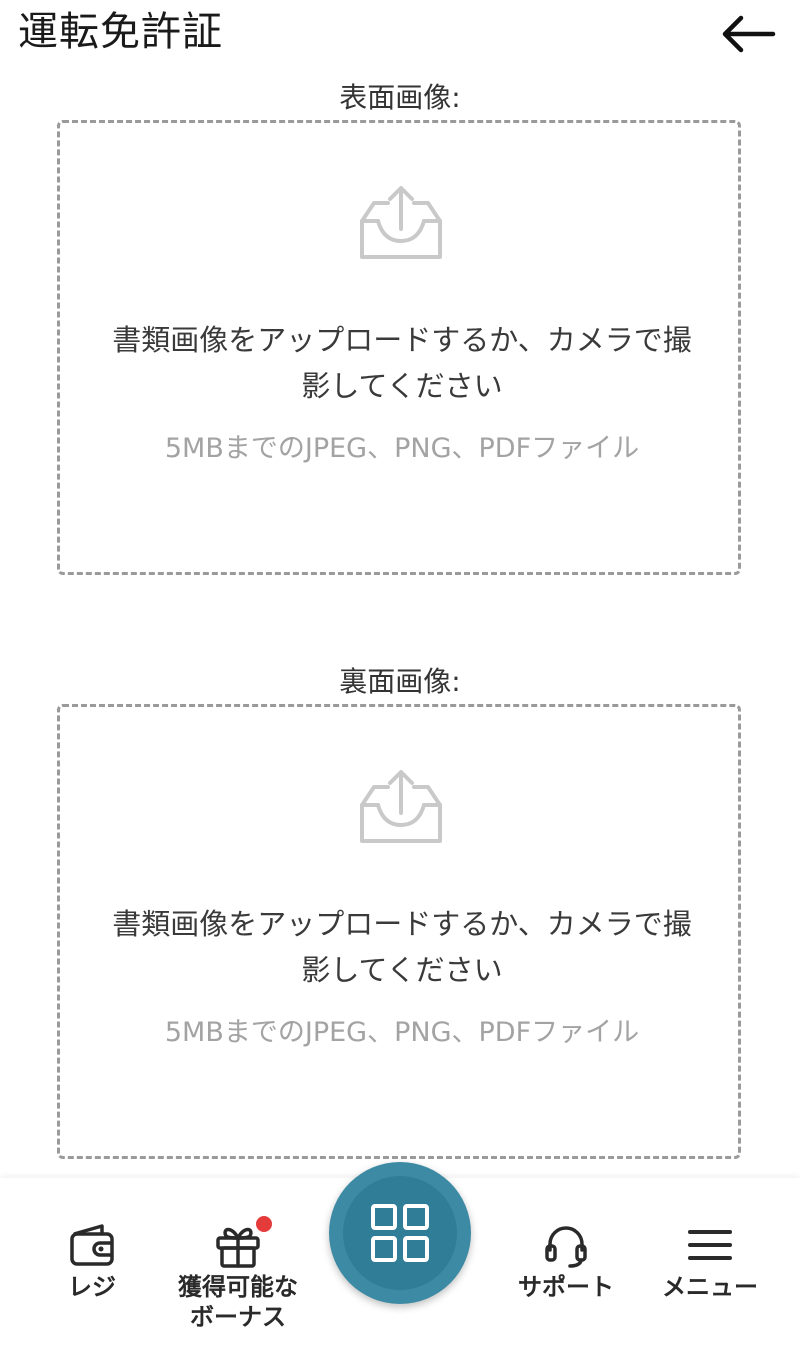 Image resolution: width=800 pixels, height=1356 pixels. What do you see at coordinates (264, 1224) in the screenshot?
I see `notification-badge` at bounding box center [264, 1224].